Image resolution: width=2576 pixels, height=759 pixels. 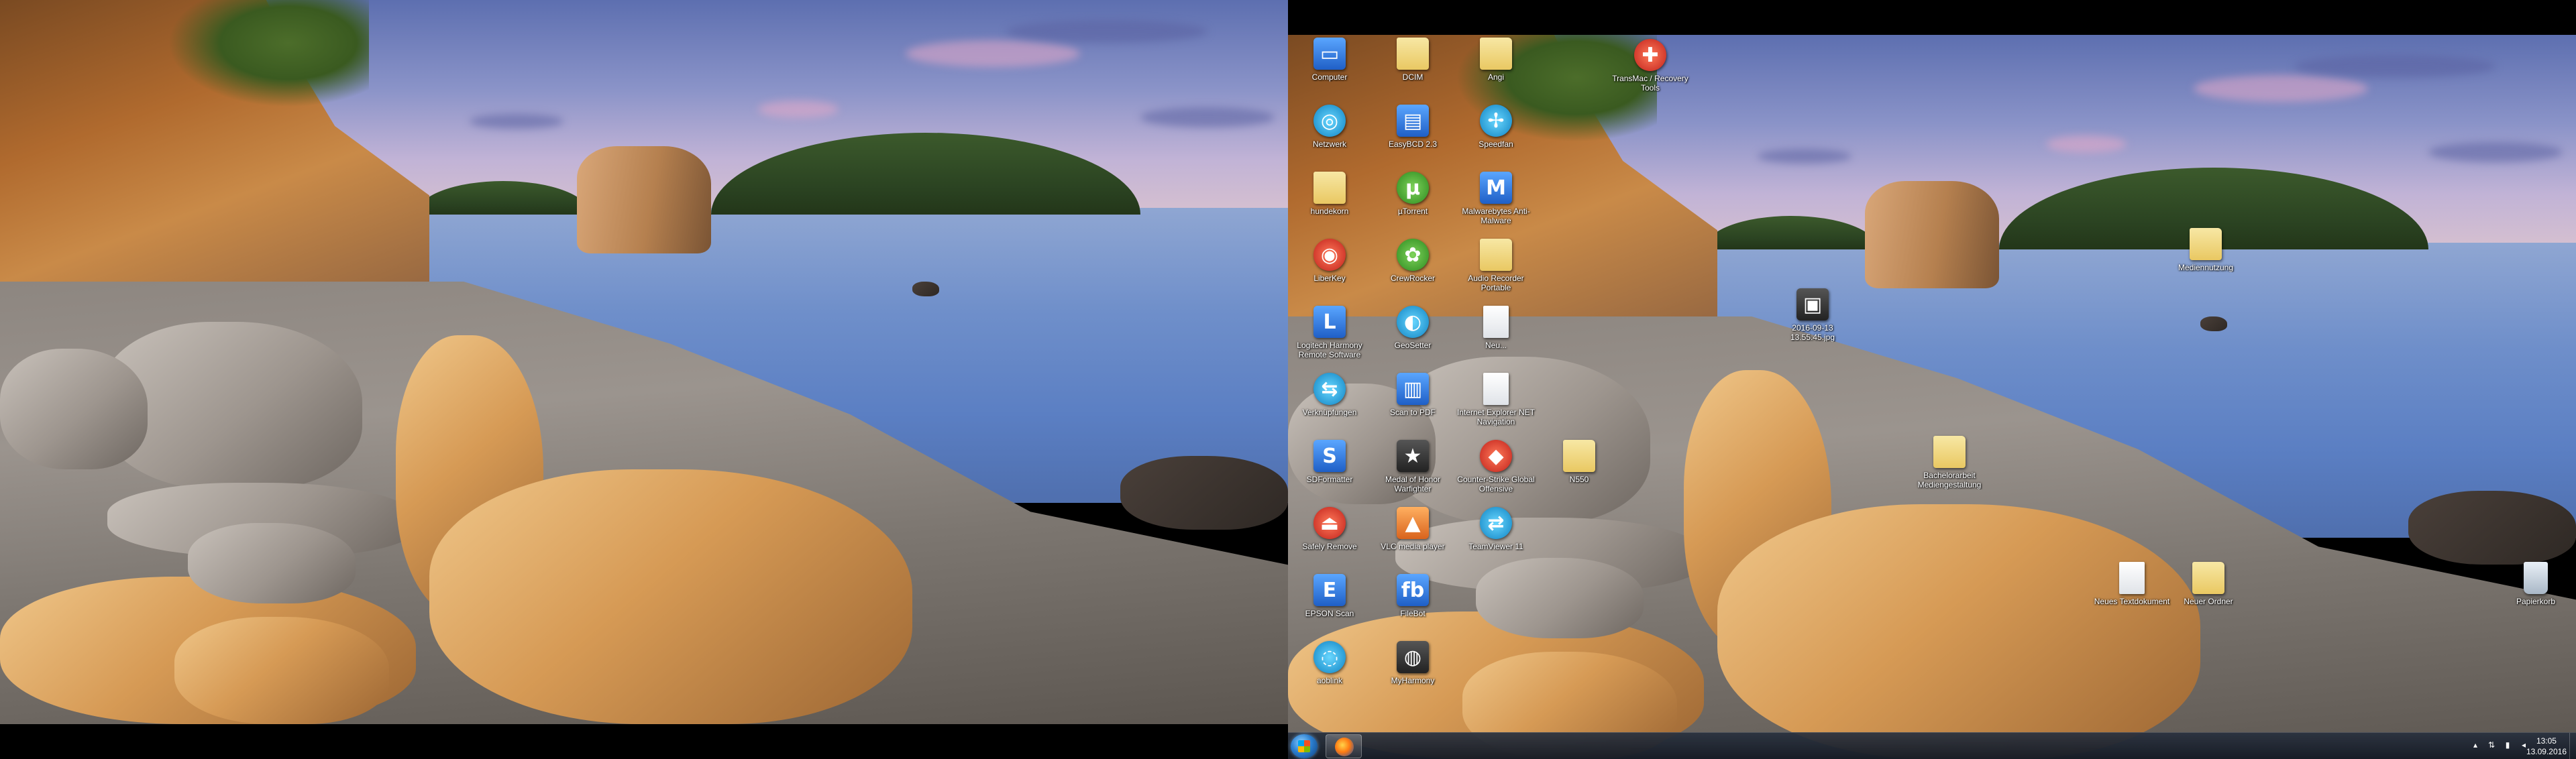 What do you see at coordinates (1412, 673) in the screenshot?
I see `desktop-icon: ◍ MyHarmony` at bounding box center [1412, 673].